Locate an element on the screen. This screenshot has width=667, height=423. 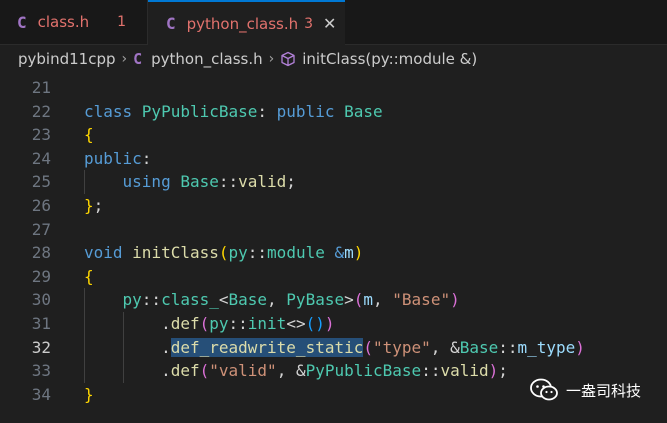
chevron-right-icon: › is located at coordinates (124, 59).